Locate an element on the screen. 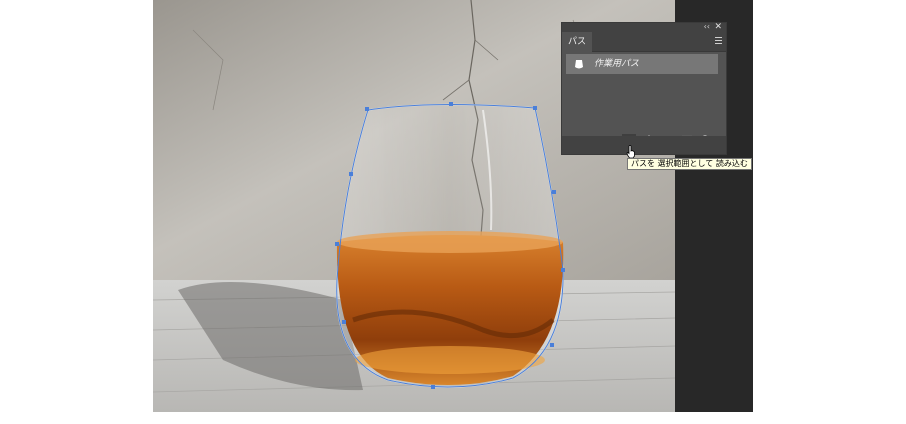 The height and width of the screenshot is (424, 906). panel-tab-bar: パス is located at coordinates (644, 42).